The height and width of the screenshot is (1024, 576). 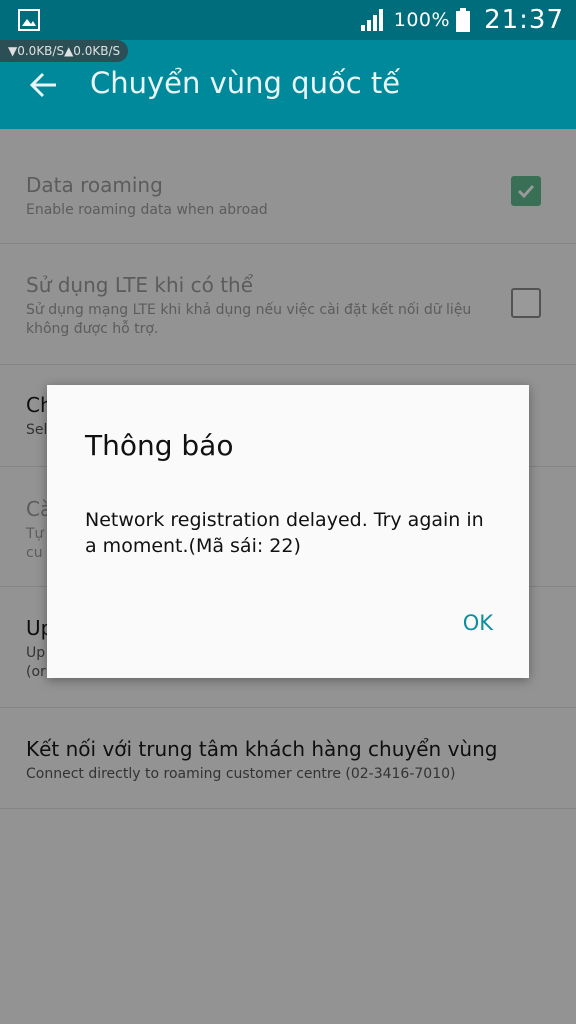 I want to click on gallery-notification-icon, so click(x=29, y=20).